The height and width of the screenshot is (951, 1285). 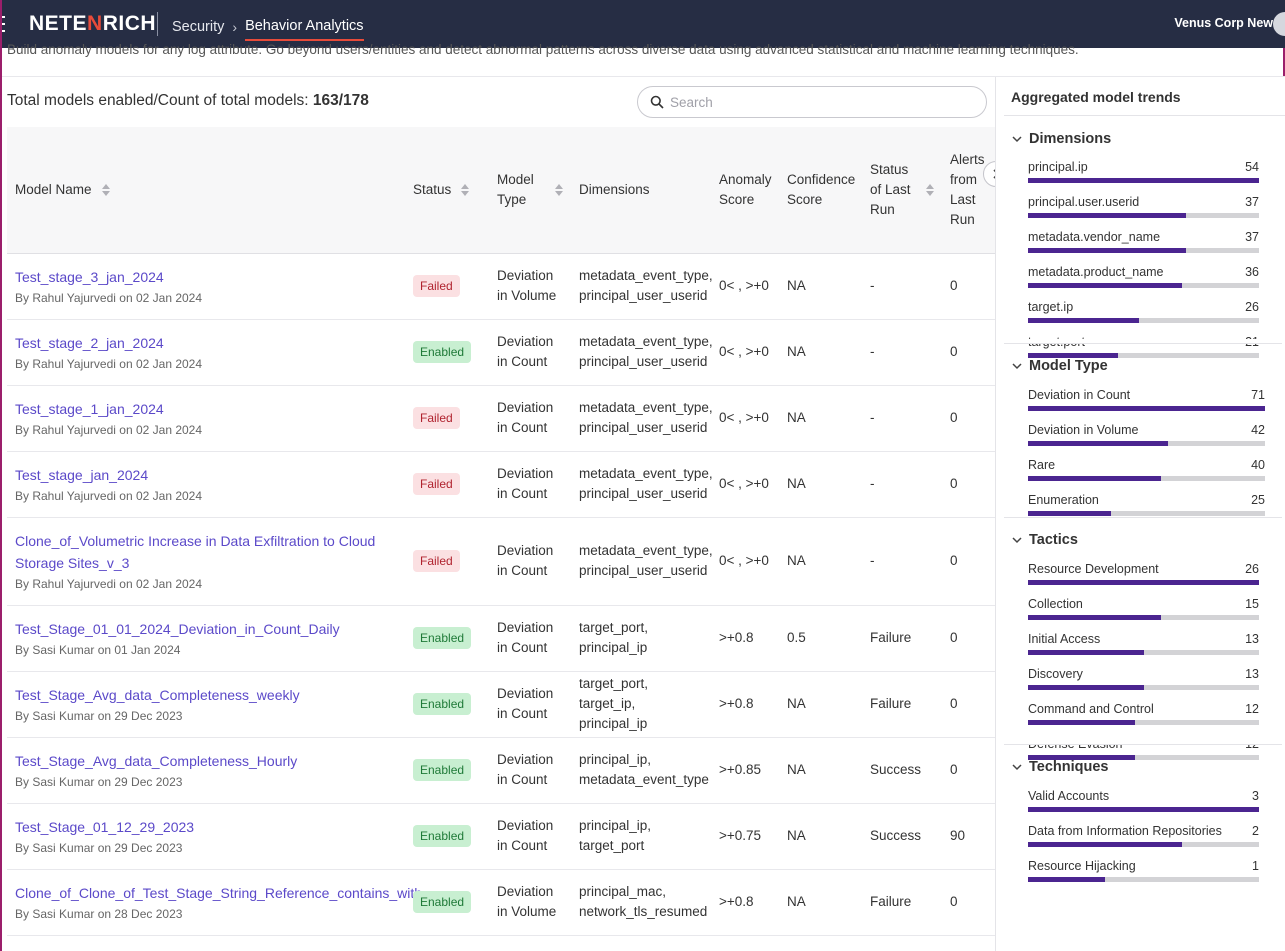 I want to click on cell-status: Enabled, so click(x=447, y=770).